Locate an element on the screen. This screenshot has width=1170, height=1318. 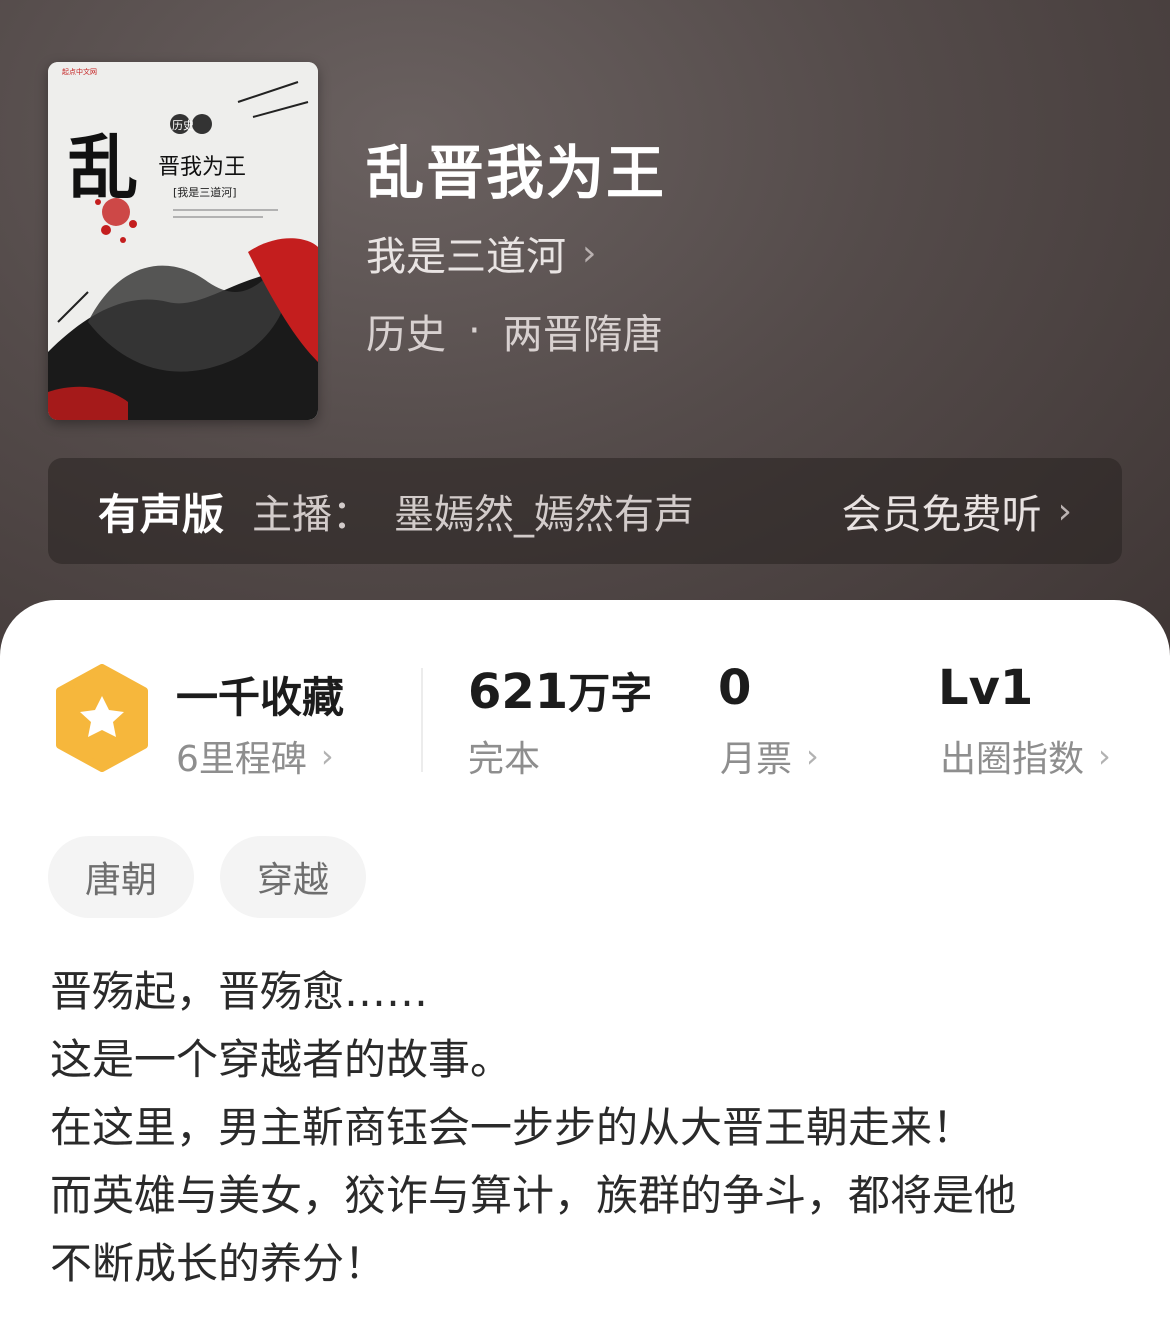
svg-text: 晋我为王 is located at coordinates (202, 167).